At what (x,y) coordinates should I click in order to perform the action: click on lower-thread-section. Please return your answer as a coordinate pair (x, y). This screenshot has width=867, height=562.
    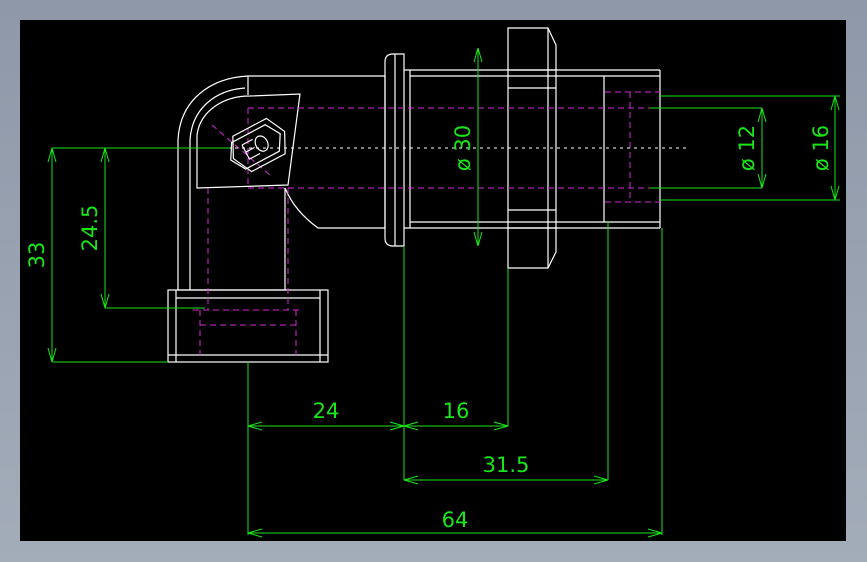
    Looking at the image, I should click on (248, 326).